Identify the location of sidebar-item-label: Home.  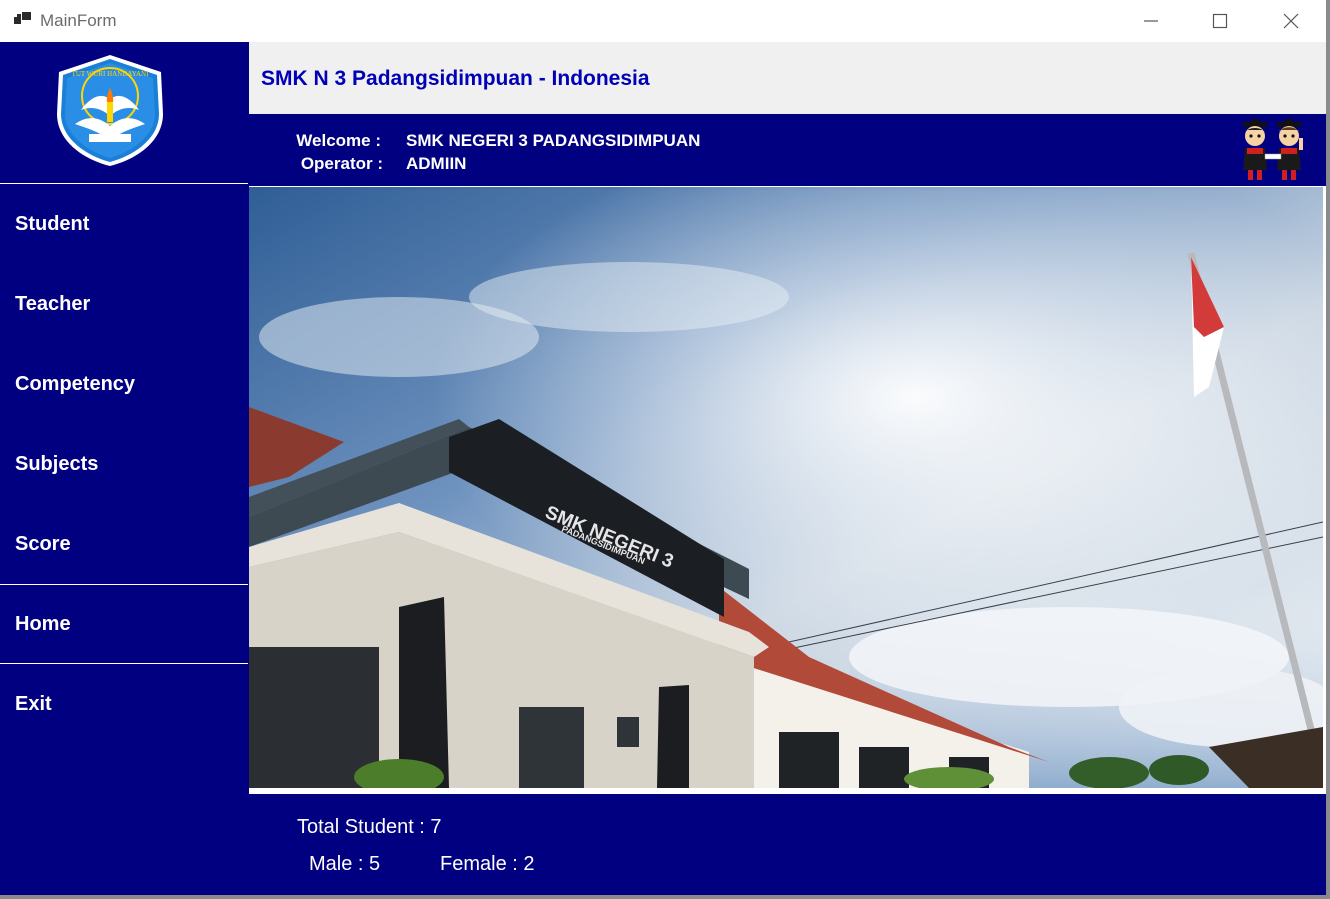
(43, 623).